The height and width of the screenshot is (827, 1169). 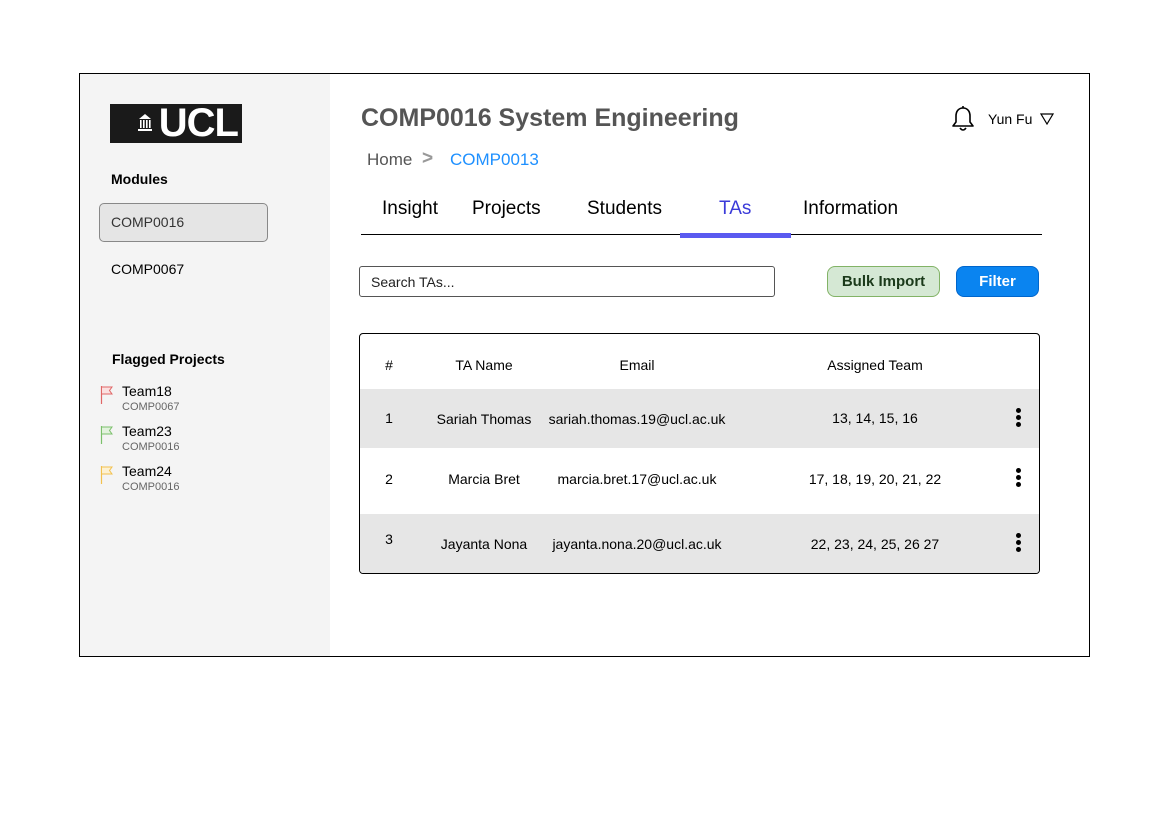 I want to click on cell-ta-name: Sariah Thomas, so click(x=484, y=419).